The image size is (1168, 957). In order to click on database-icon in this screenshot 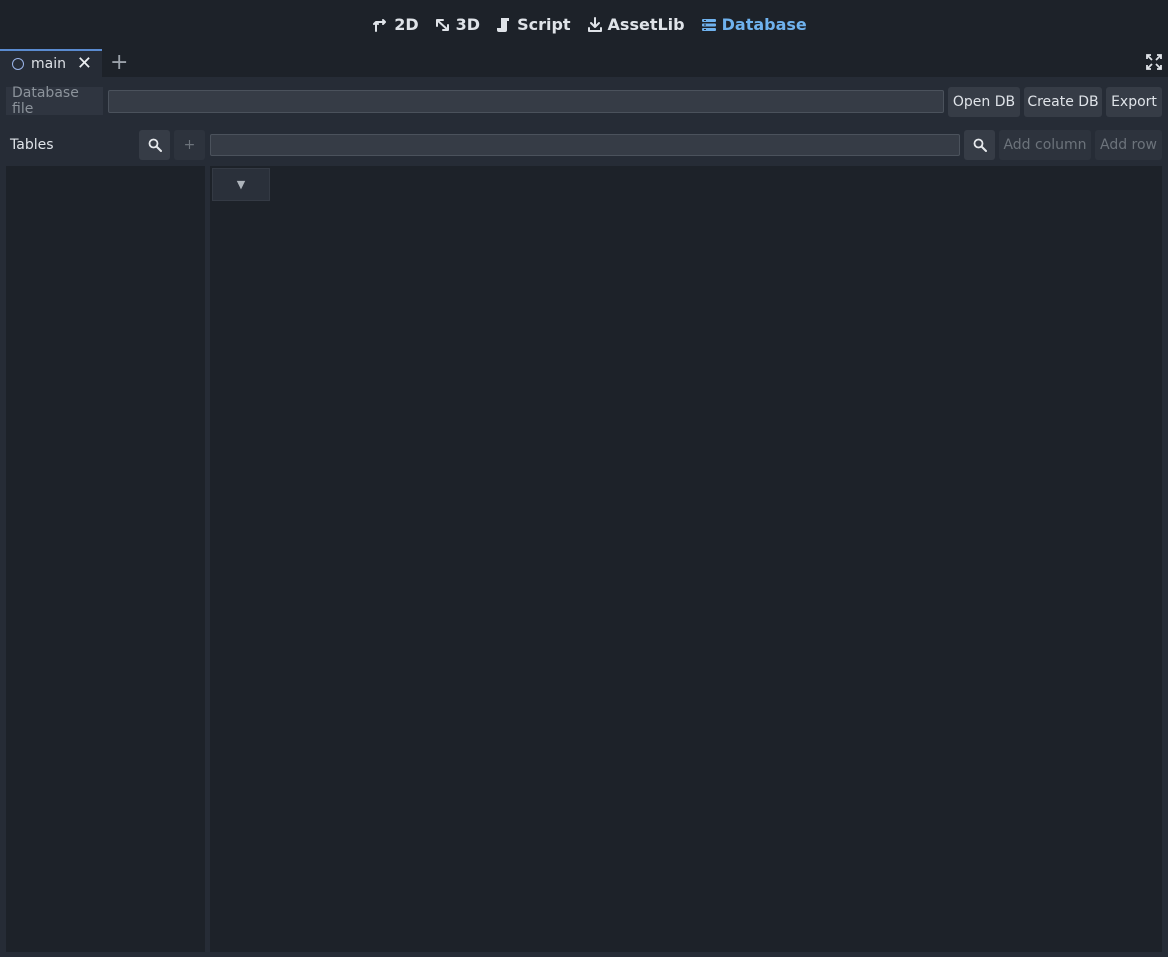, I will do `click(708, 24)`.